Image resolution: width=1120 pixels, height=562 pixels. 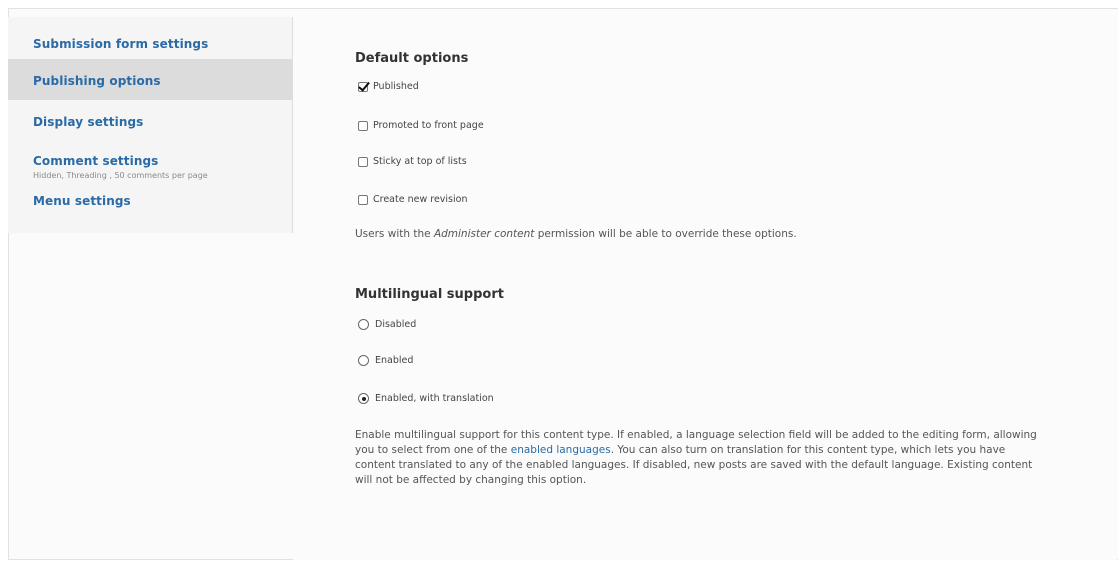 I want to click on radio-label: Enabled, so click(x=394, y=360).